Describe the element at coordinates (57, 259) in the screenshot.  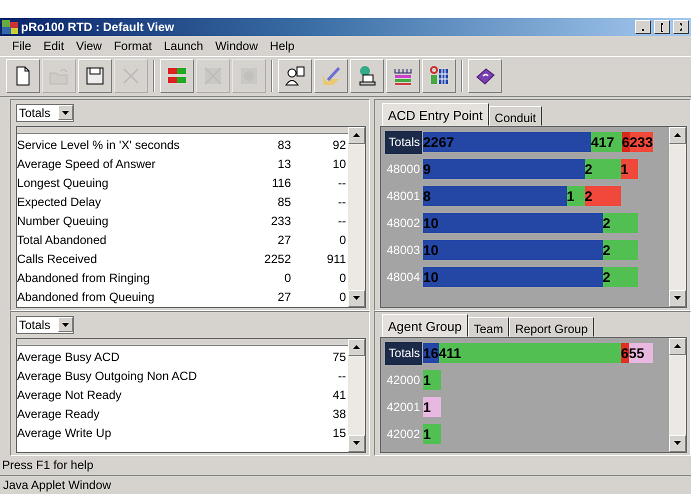
I see `table-cell-text: Calls Received` at that location.